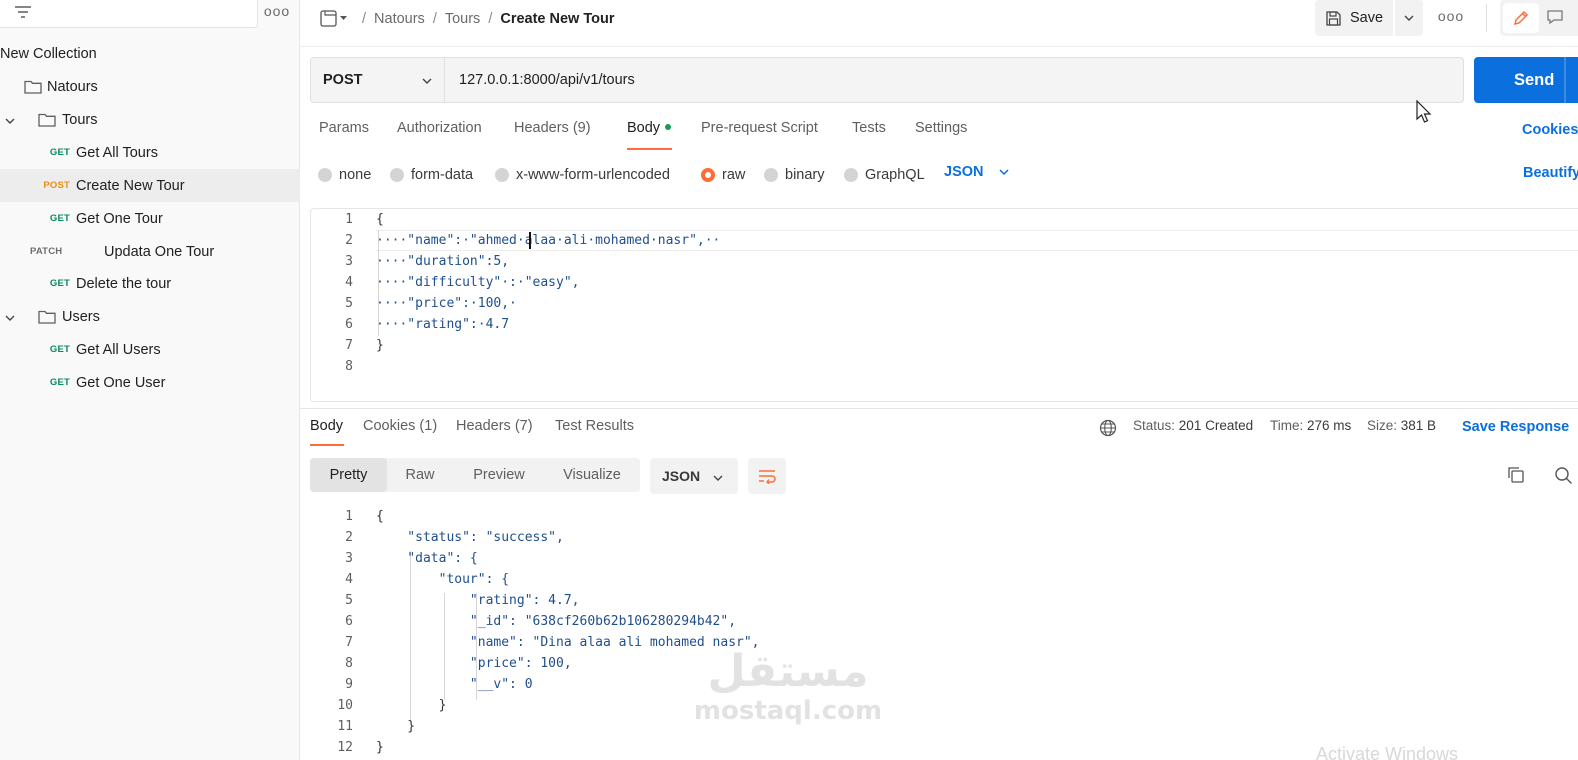 This screenshot has width=1578, height=760. Describe the element at coordinates (494, 426) in the screenshot. I see `response-tab-headers: Headers (7)` at that location.